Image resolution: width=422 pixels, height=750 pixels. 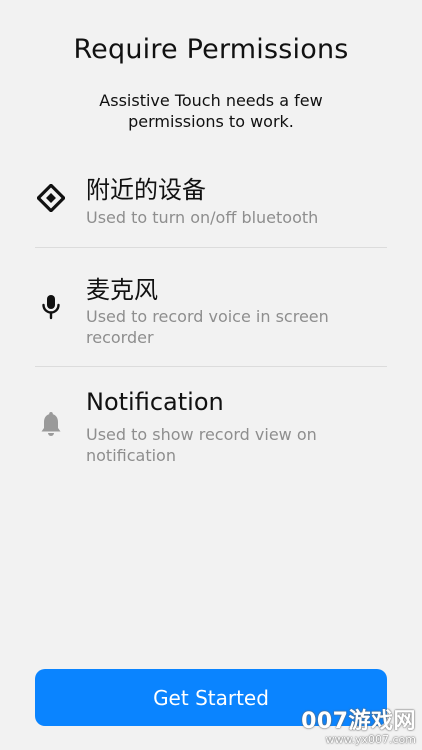 I want to click on permission-description: Used to show record view on notification, so click(x=201, y=445).